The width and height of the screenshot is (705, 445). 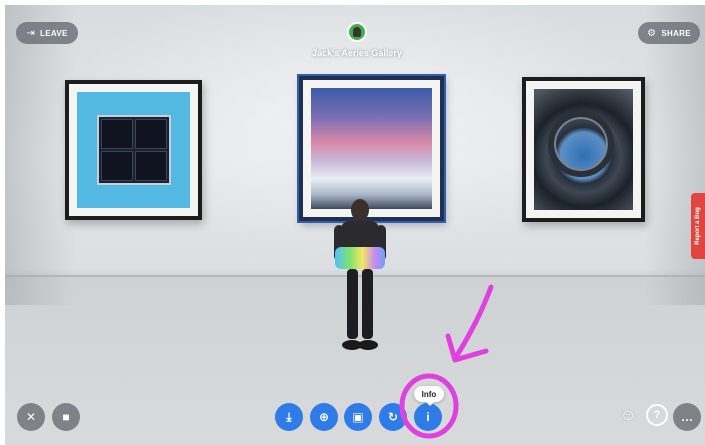 I want to click on porthole-ring, so click(x=581, y=144).